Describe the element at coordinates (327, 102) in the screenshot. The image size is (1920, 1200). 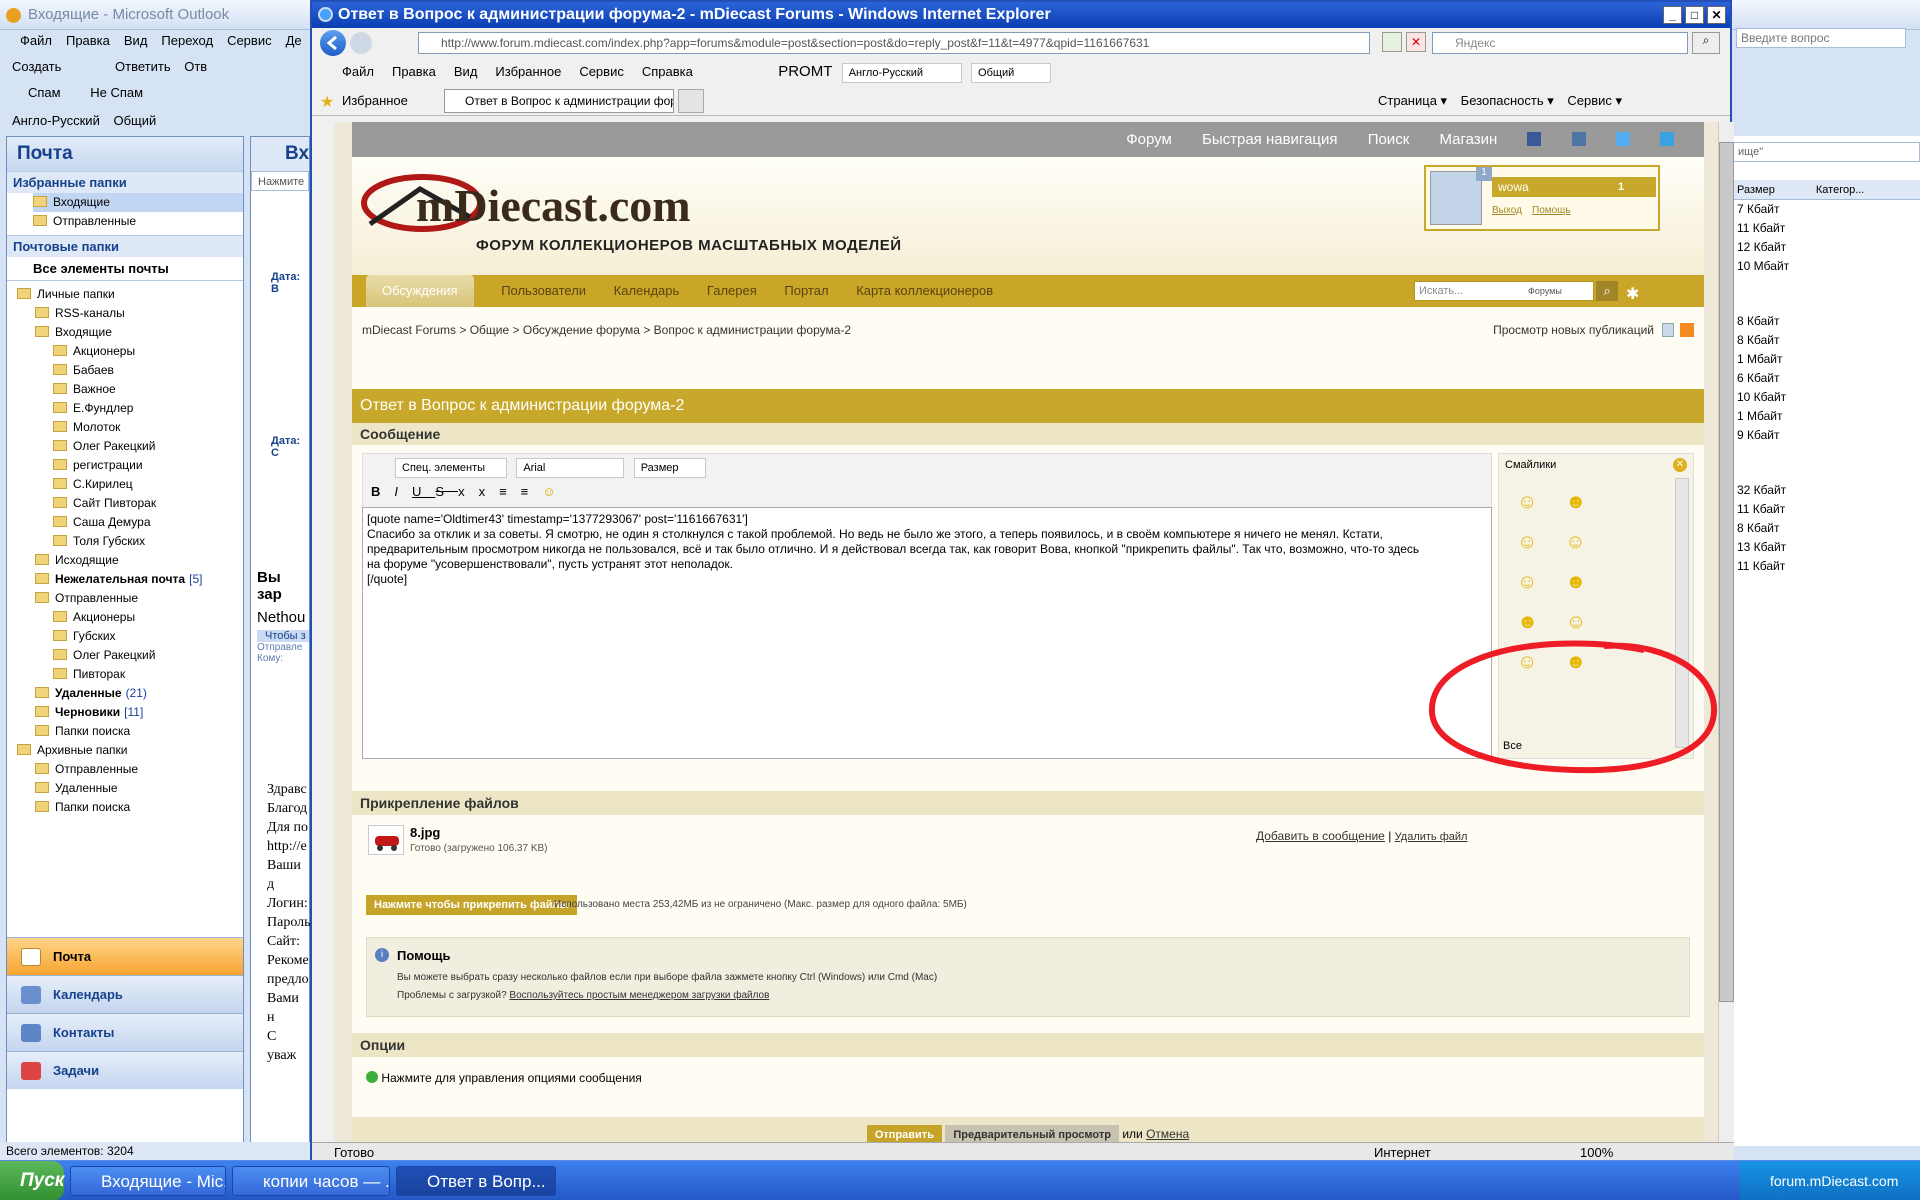
I see `favorites-star-icon: ★` at that location.